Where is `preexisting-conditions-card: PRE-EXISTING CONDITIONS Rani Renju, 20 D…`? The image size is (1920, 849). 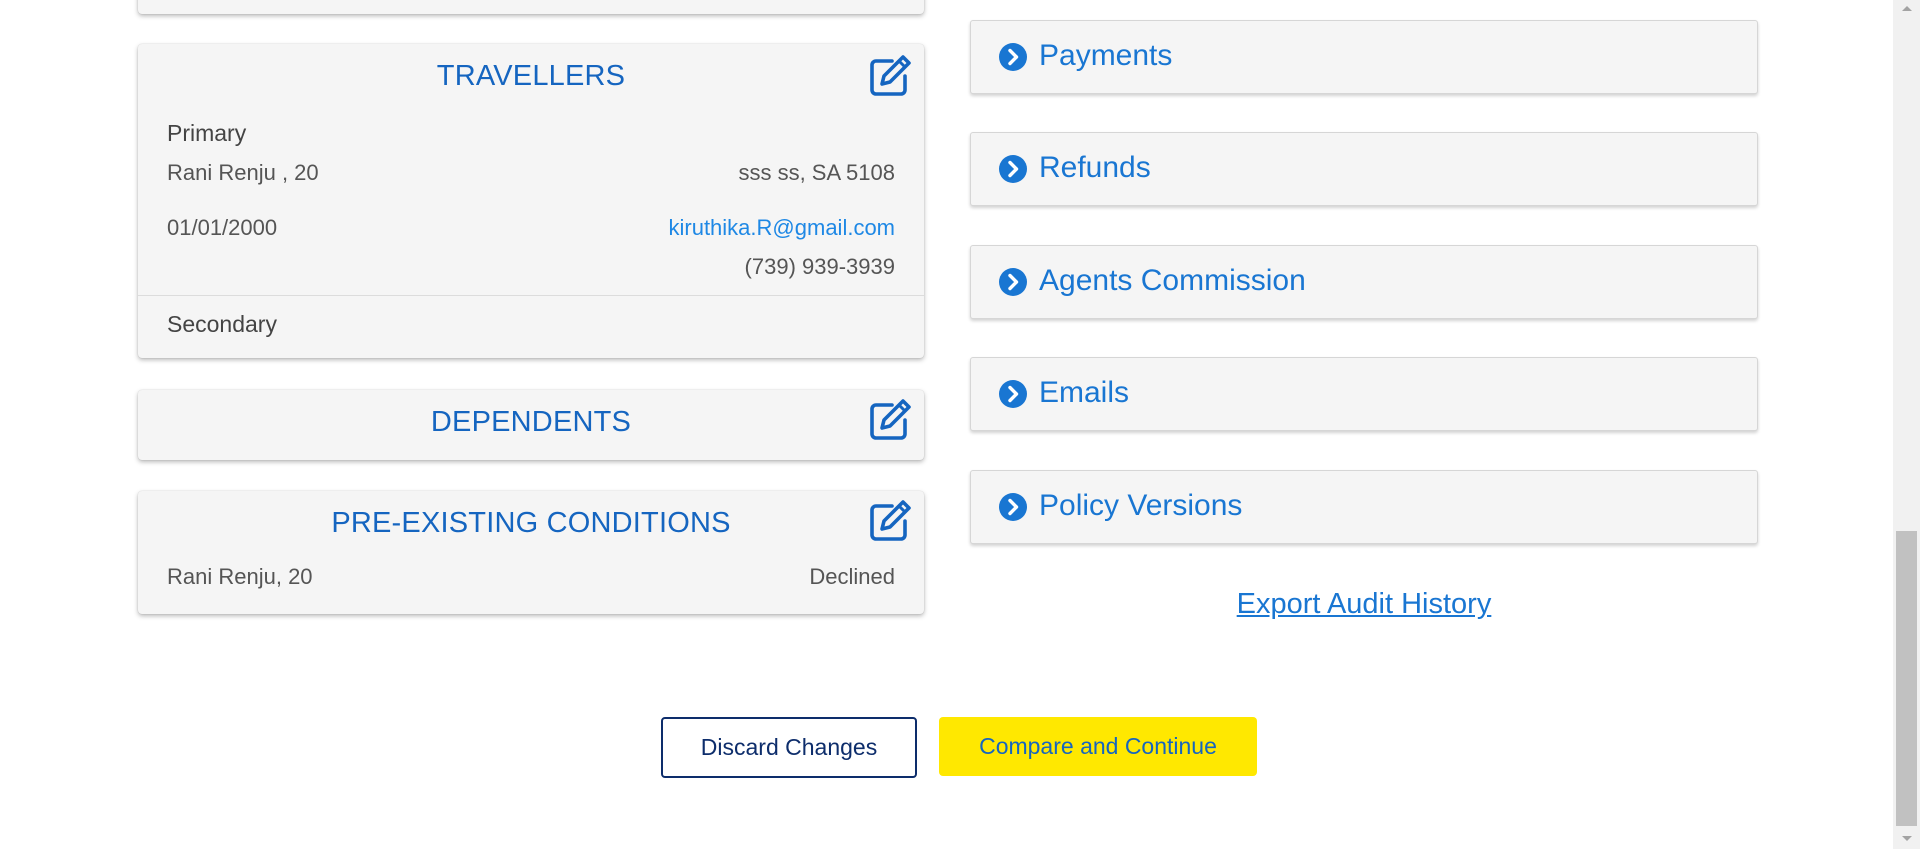 preexisting-conditions-card: PRE-EXISTING CONDITIONS Rani Renju, 20 D… is located at coordinates (531, 552).